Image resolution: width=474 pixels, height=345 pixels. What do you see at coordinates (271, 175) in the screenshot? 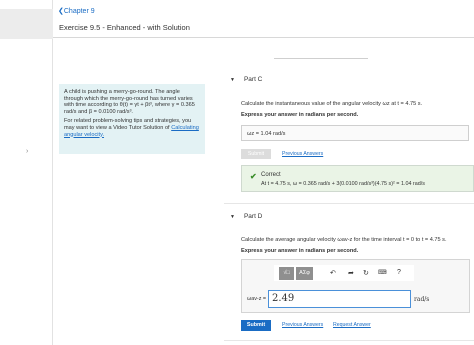
I see `correct-status: Correct` at bounding box center [271, 175].